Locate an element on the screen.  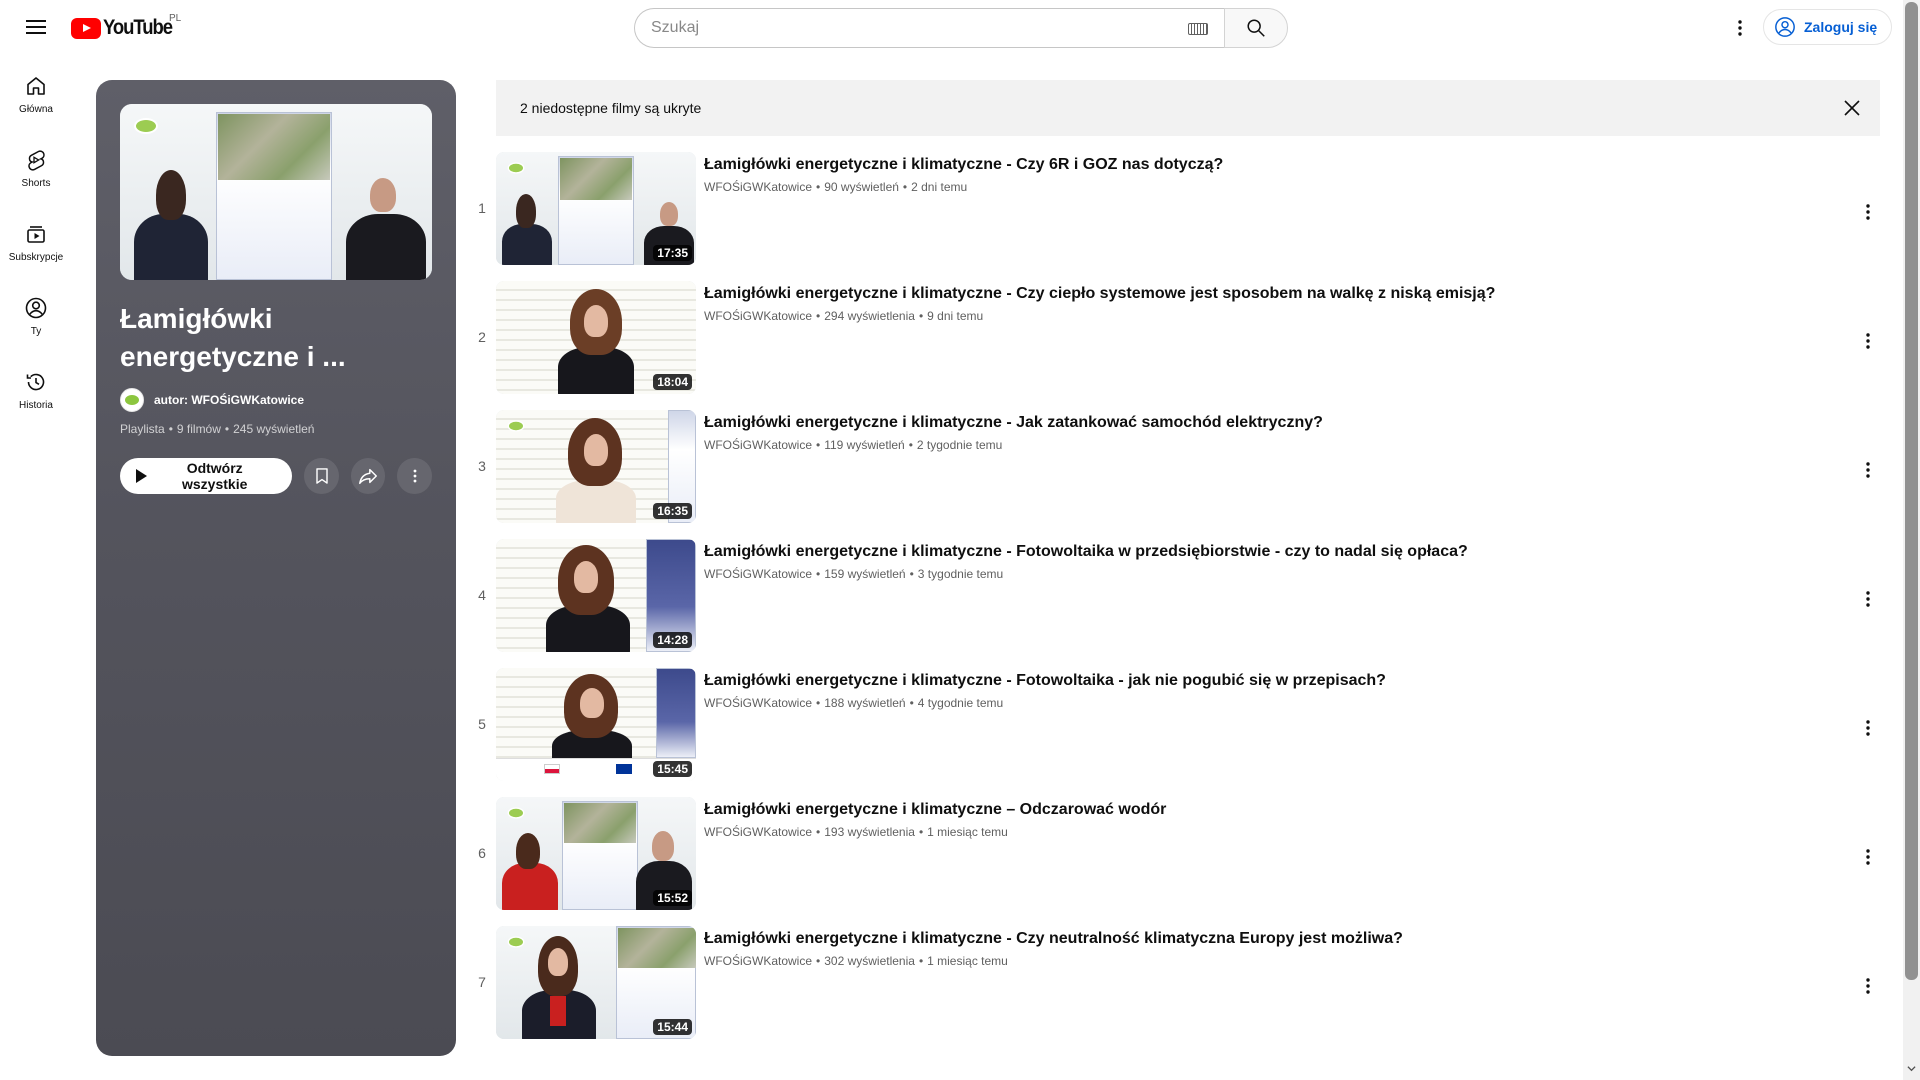
thumbnail-flag-eu is located at coordinates (624, 769).